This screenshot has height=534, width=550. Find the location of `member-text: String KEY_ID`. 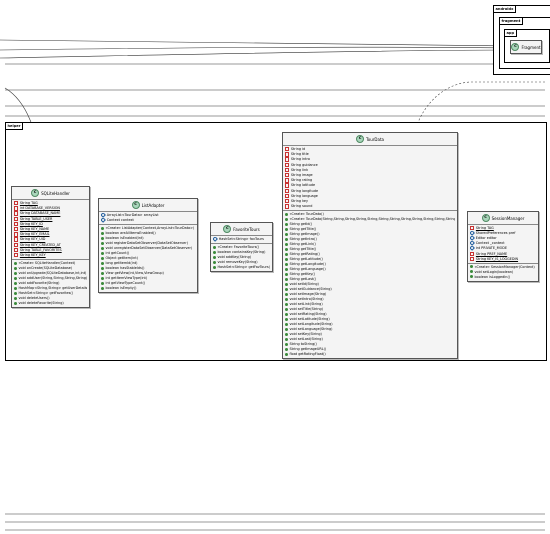

member-text: String KEY_ID is located at coordinates (31, 224).